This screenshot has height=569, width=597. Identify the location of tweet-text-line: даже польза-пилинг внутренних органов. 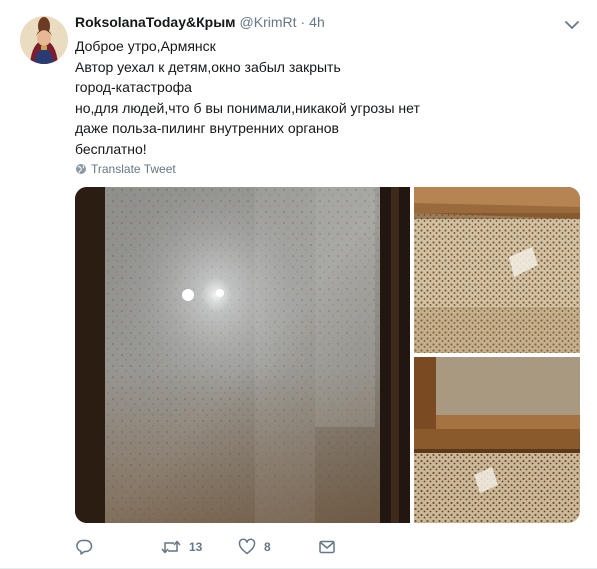
(207, 128).